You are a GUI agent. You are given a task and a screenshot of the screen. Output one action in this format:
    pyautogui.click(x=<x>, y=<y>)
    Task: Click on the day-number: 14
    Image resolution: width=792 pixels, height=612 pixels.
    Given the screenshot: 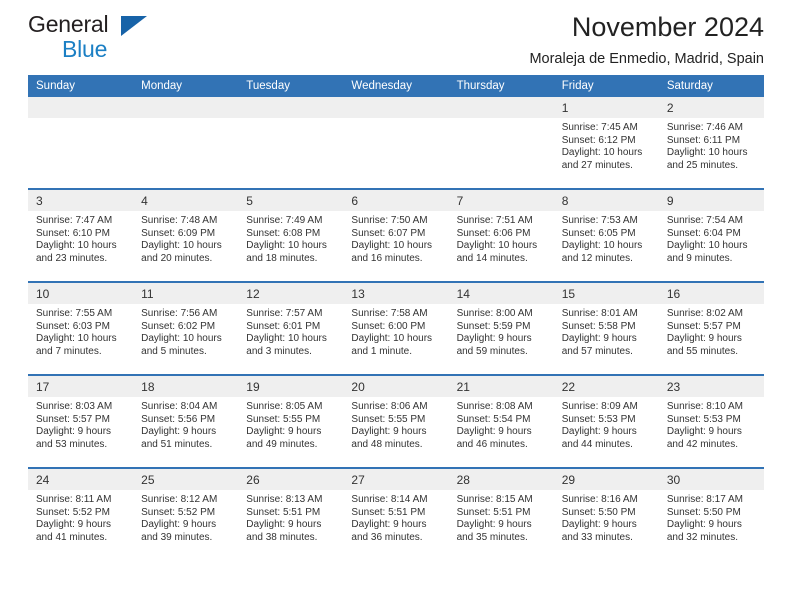 What is the action you would take?
    pyautogui.click(x=501, y=293)
    